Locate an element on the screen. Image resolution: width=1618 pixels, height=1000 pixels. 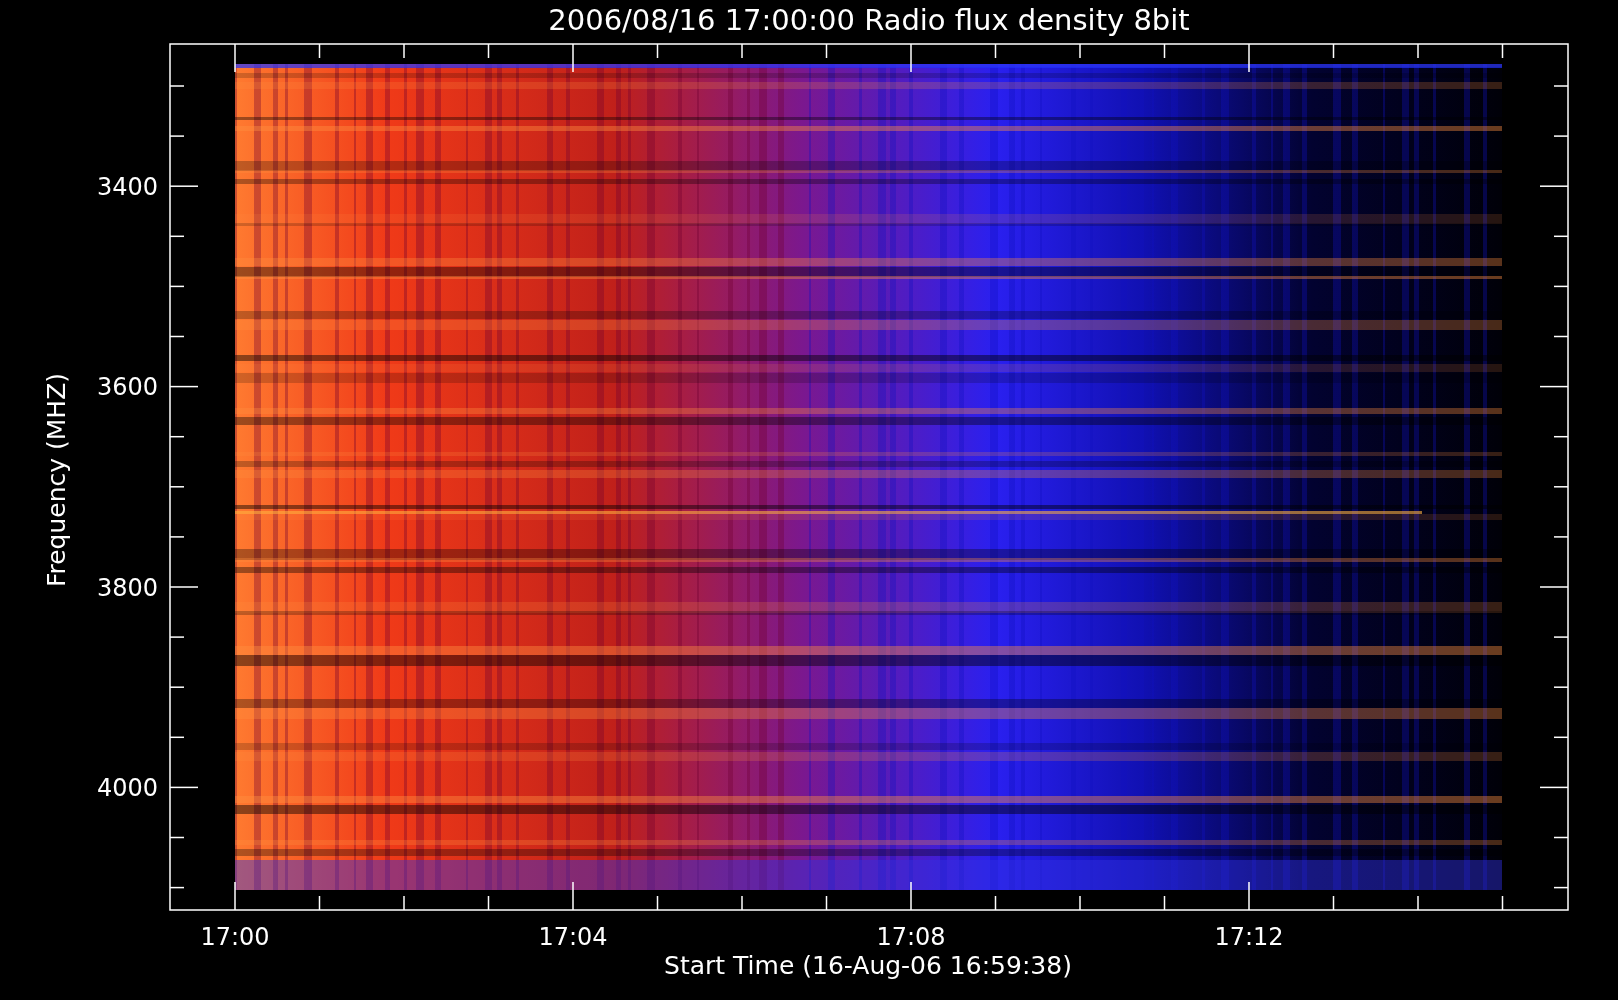
axis-tick-label: 17:08 is located at coordinates (911, 937).